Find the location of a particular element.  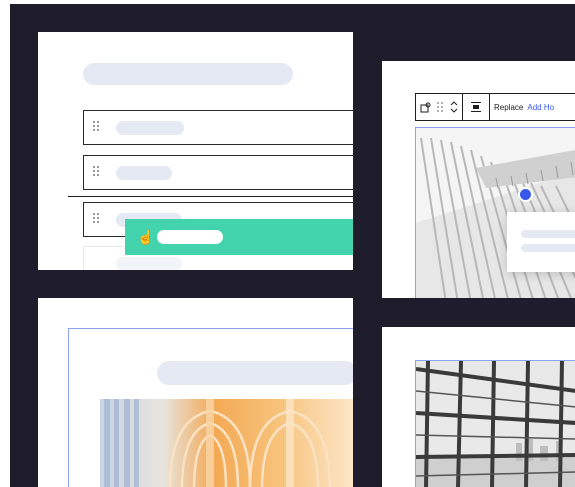

caption-placeholder is located at coordinates (255, 373).